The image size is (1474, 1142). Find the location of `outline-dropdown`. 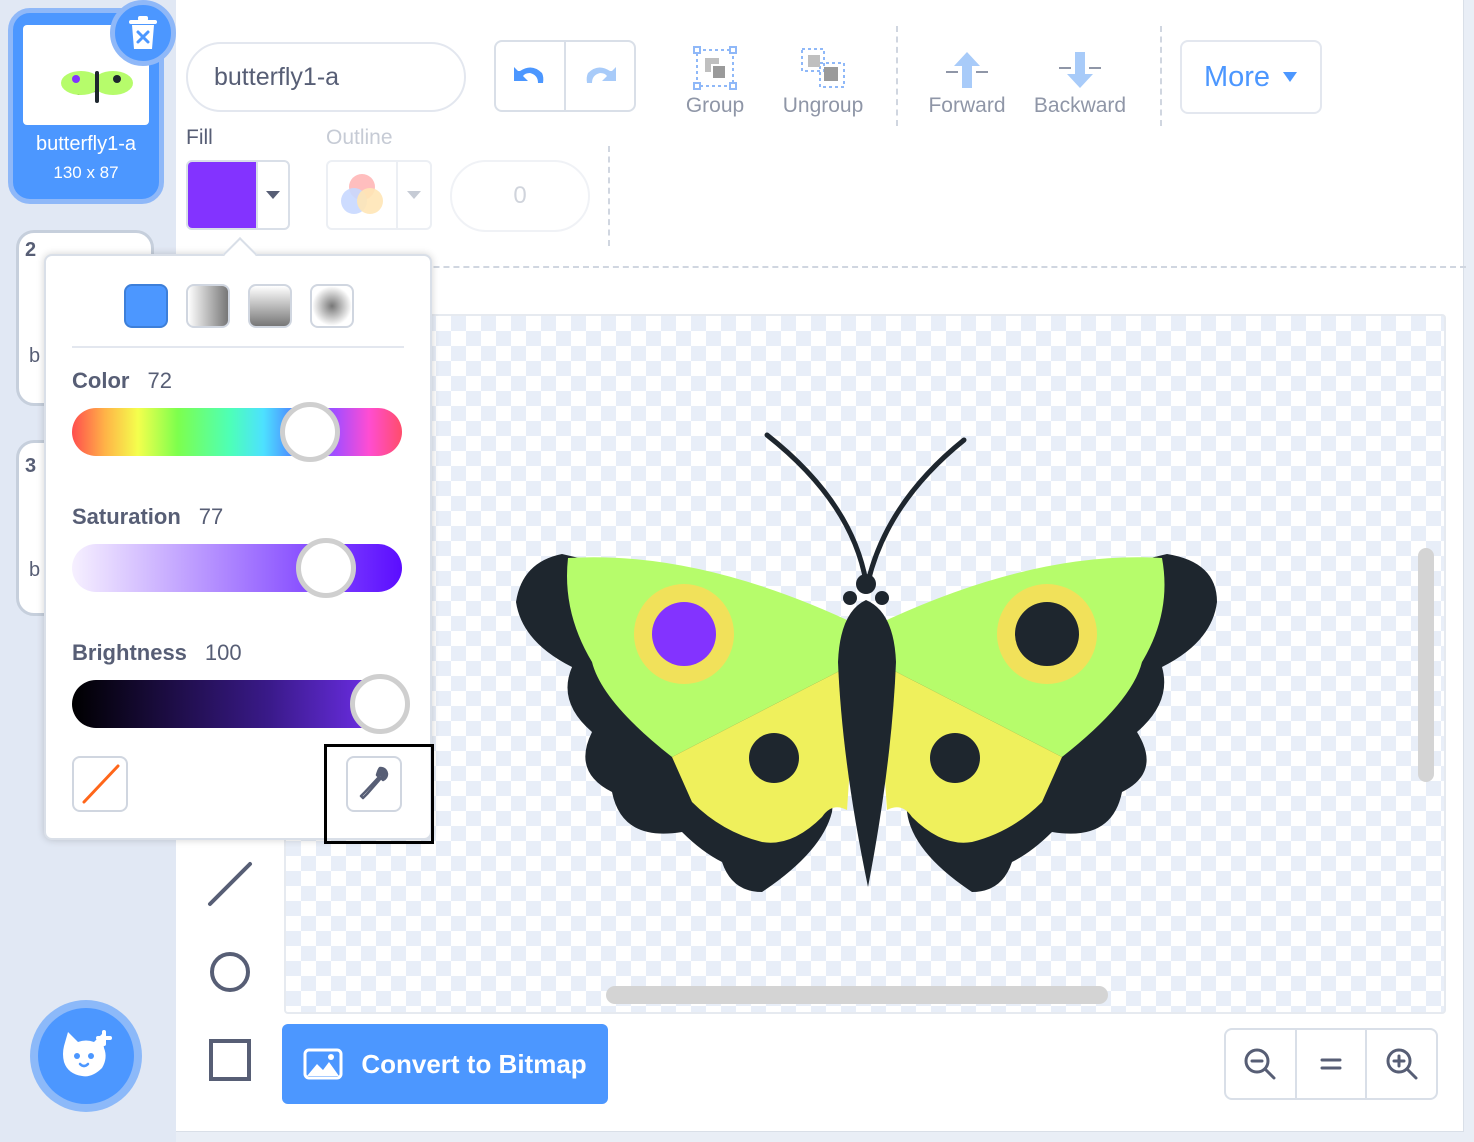

outline-dropdown is located at coordinates (413, 195).